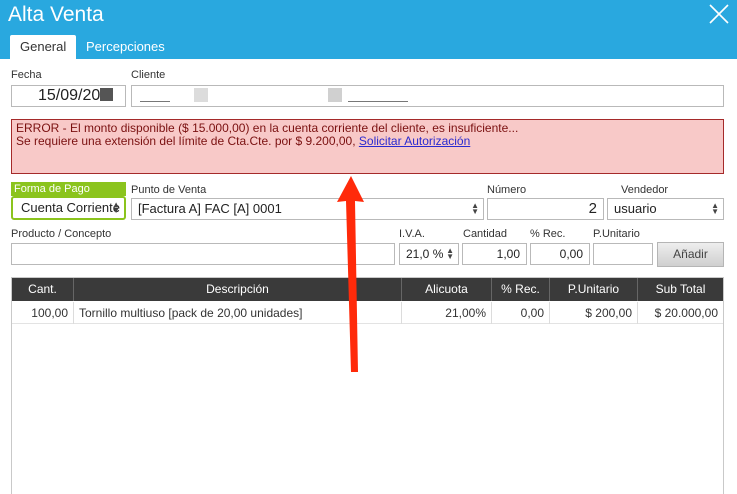  Describe the element at coordinates (368, 29) in the screenshot. I see `window-header: Alta Venta General Percepciones` at that location.